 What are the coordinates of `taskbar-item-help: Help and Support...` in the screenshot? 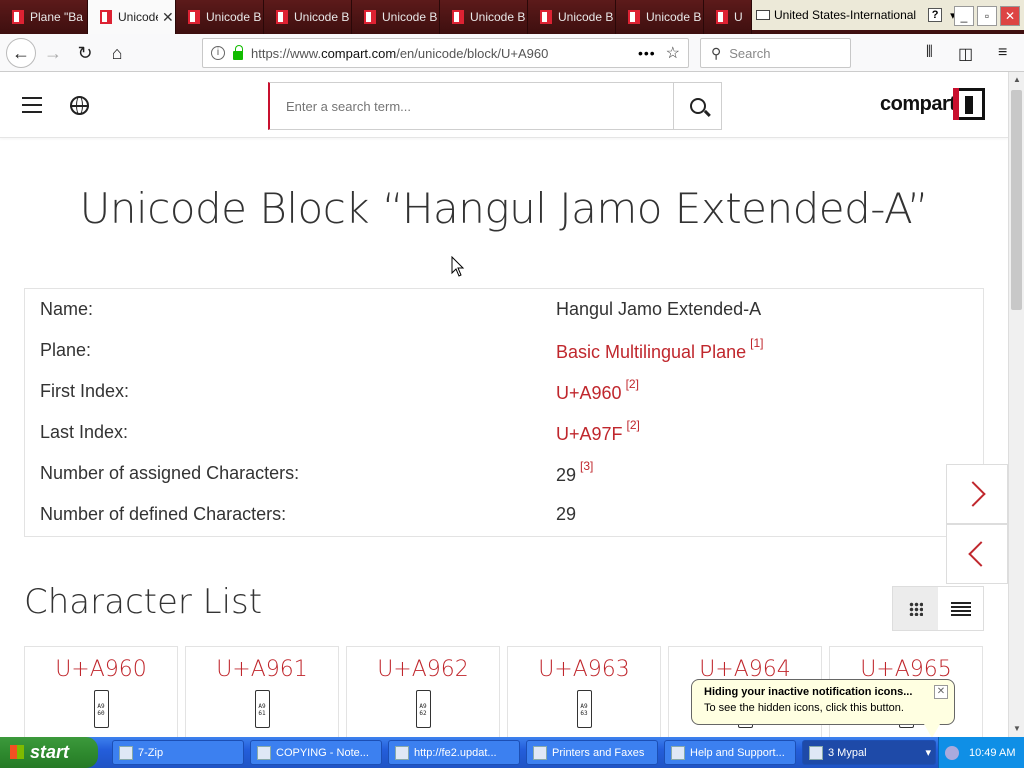 It's located at (730, 752).